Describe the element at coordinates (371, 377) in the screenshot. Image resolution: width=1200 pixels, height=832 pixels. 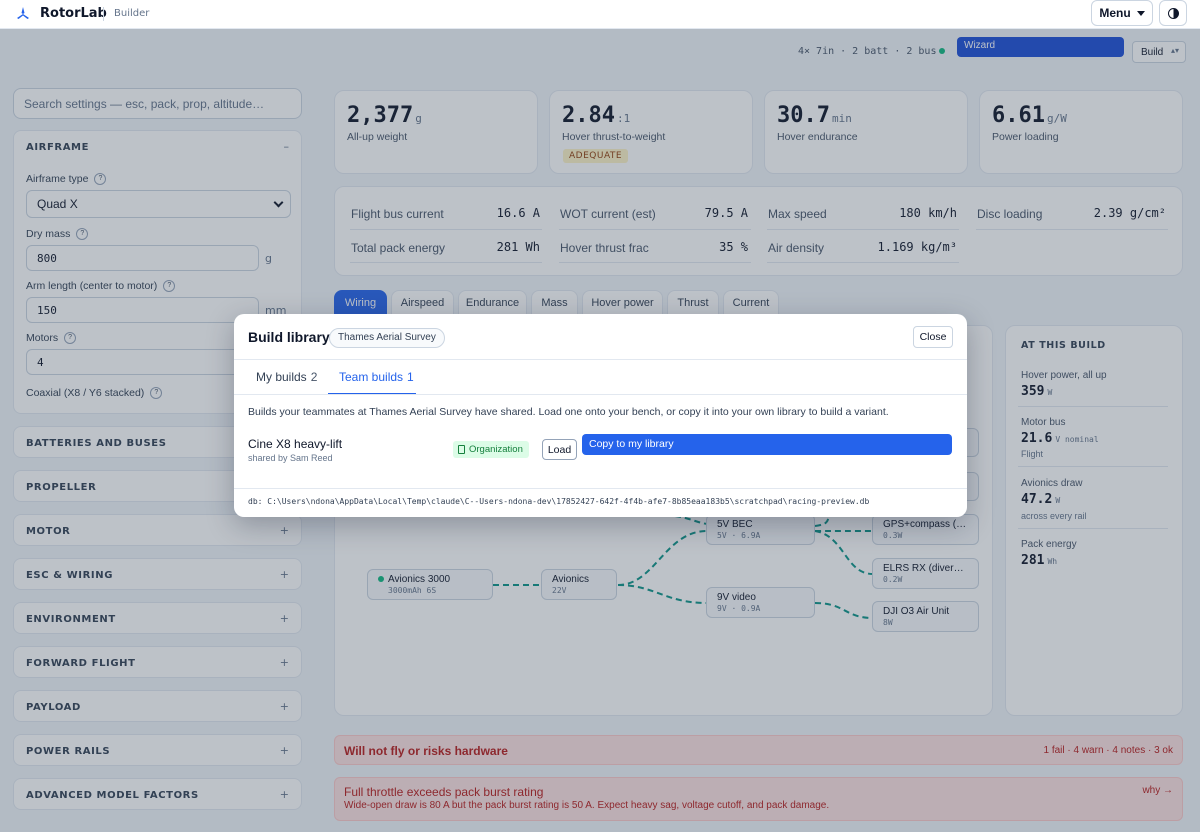
I see `tab-label: Team builds` at that location.